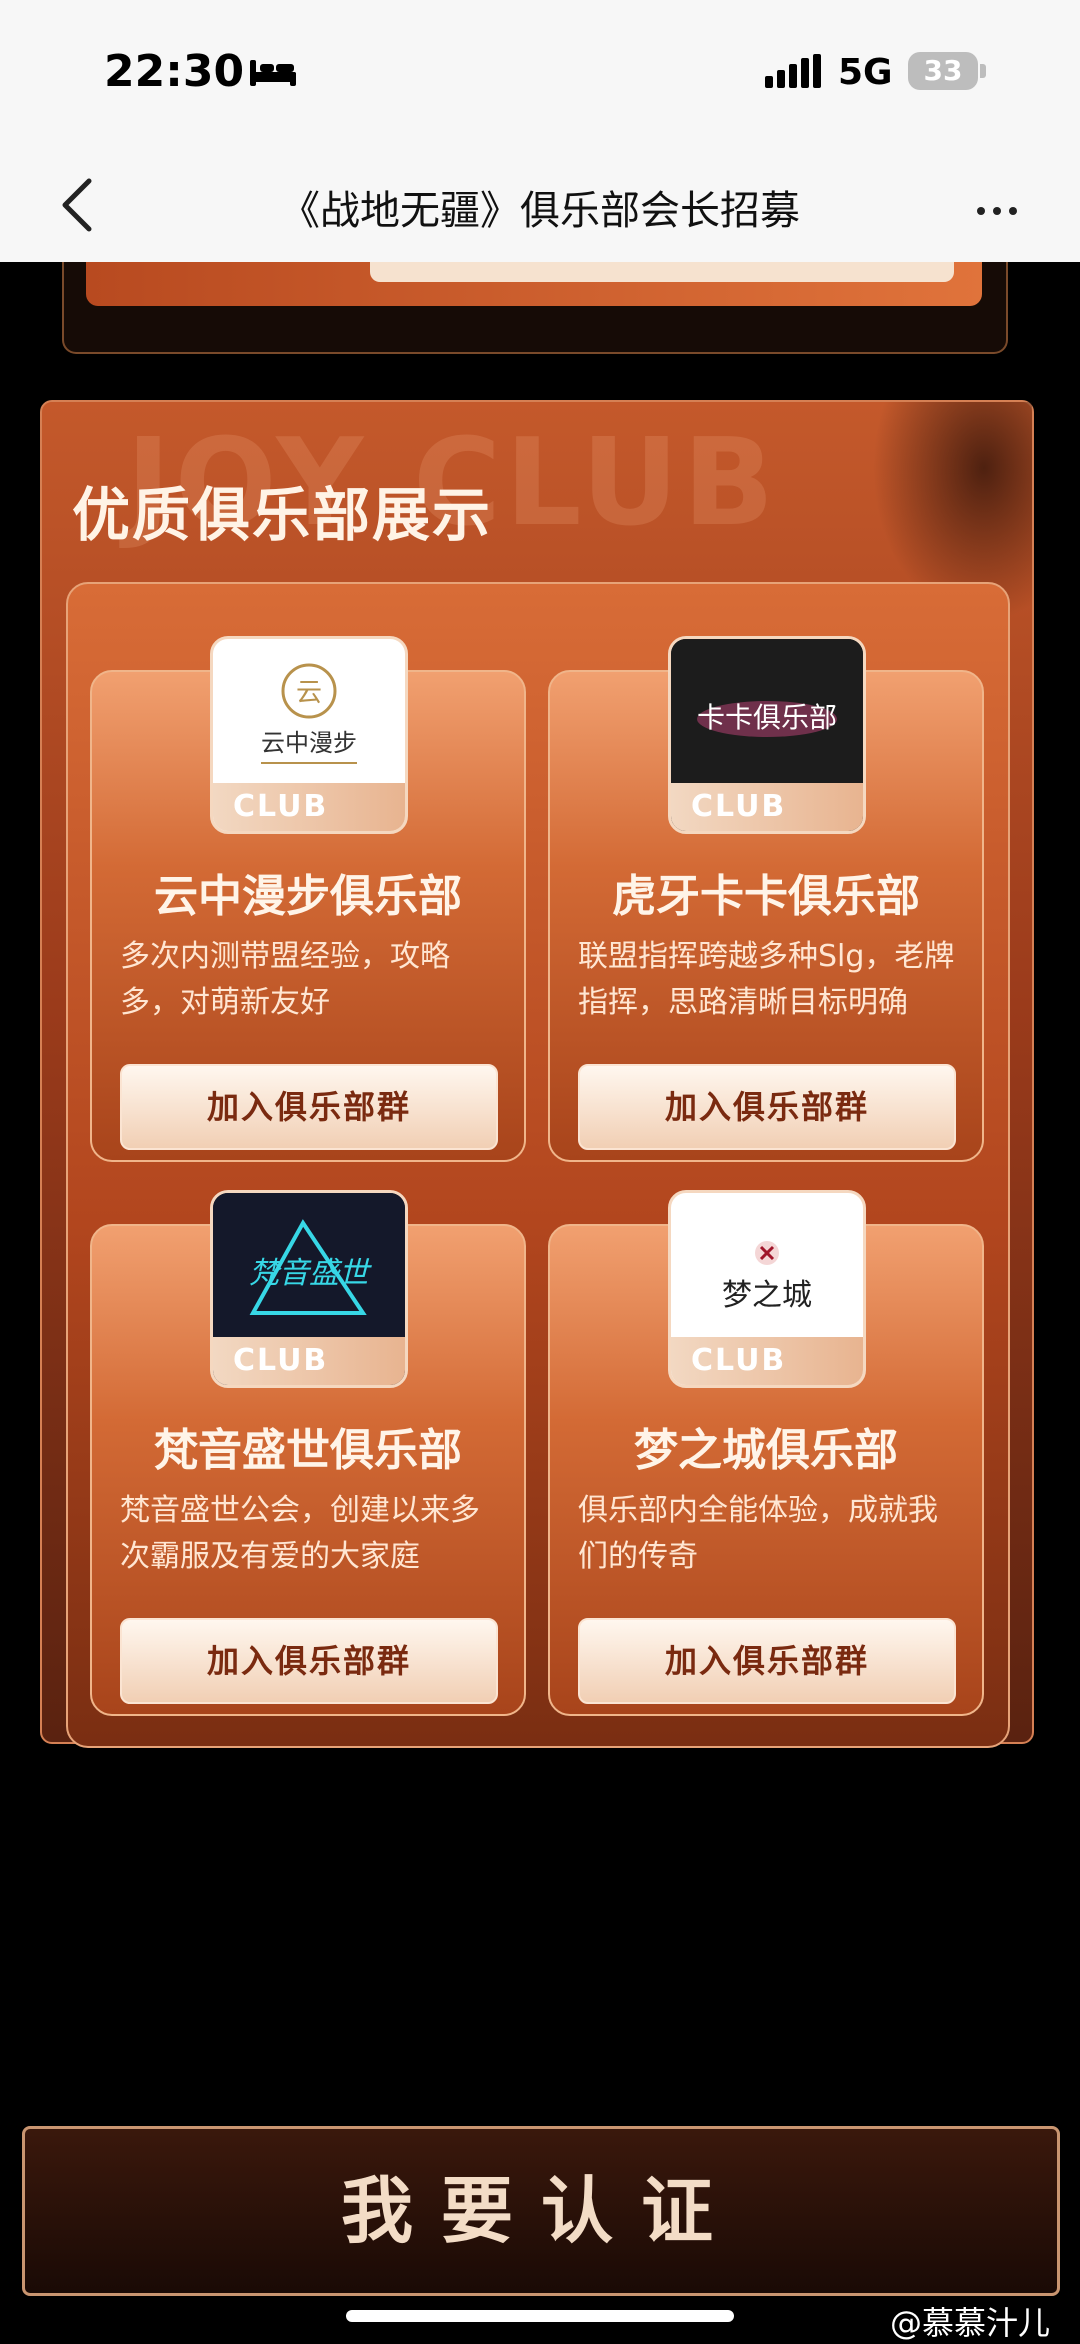  What do you see at coordinates (285, 979) in the screenshot?
I see `club-description: 多次内测带盟经验，攻略多，对萌新友好` at bounding box center [285, 979].